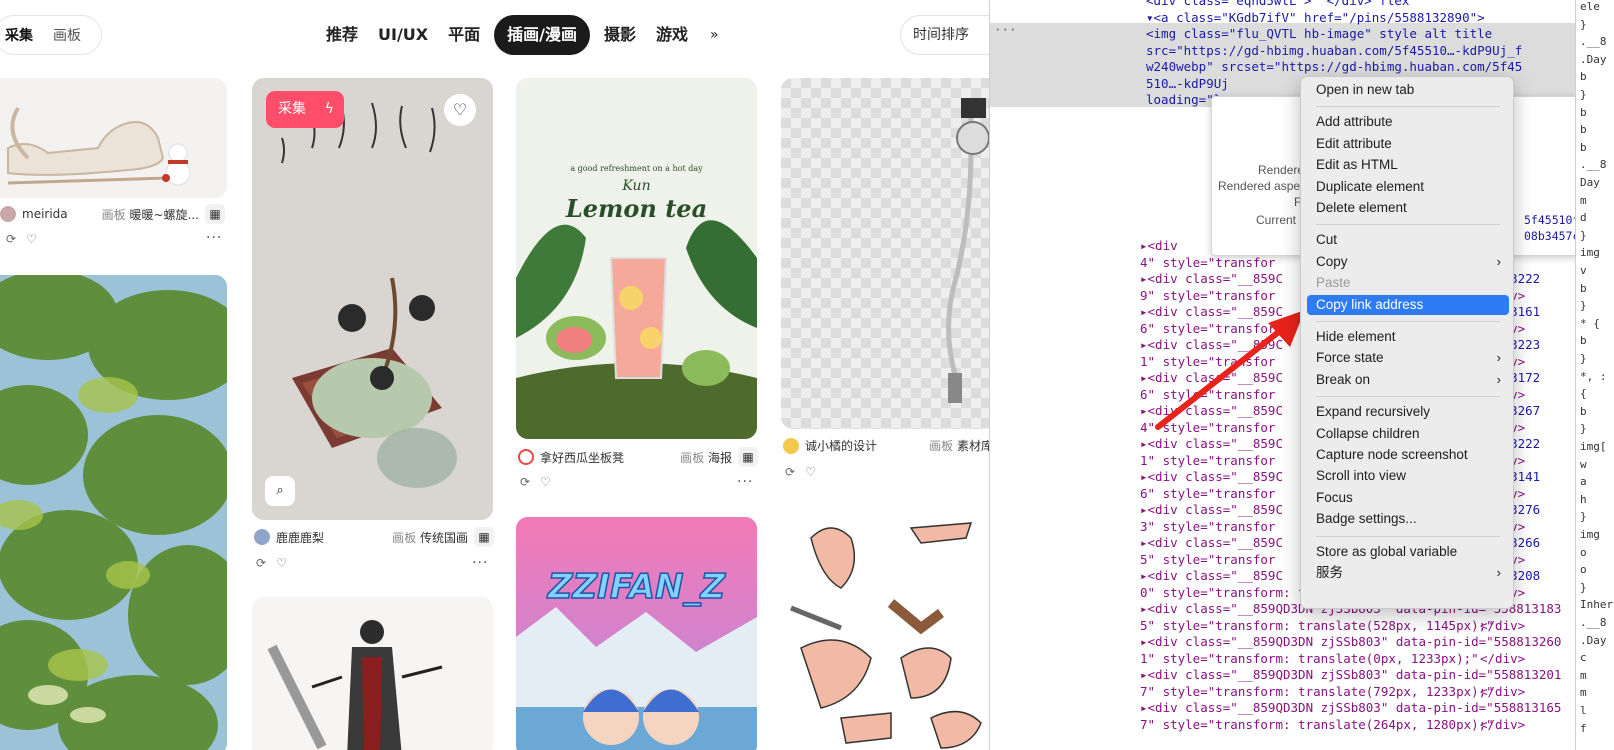 The image size is (1614, 750). What do you see at coordinates (67, 35) in the screenshot?
I see `view-toggle-board: 画板` at bounding box center [67, 35].